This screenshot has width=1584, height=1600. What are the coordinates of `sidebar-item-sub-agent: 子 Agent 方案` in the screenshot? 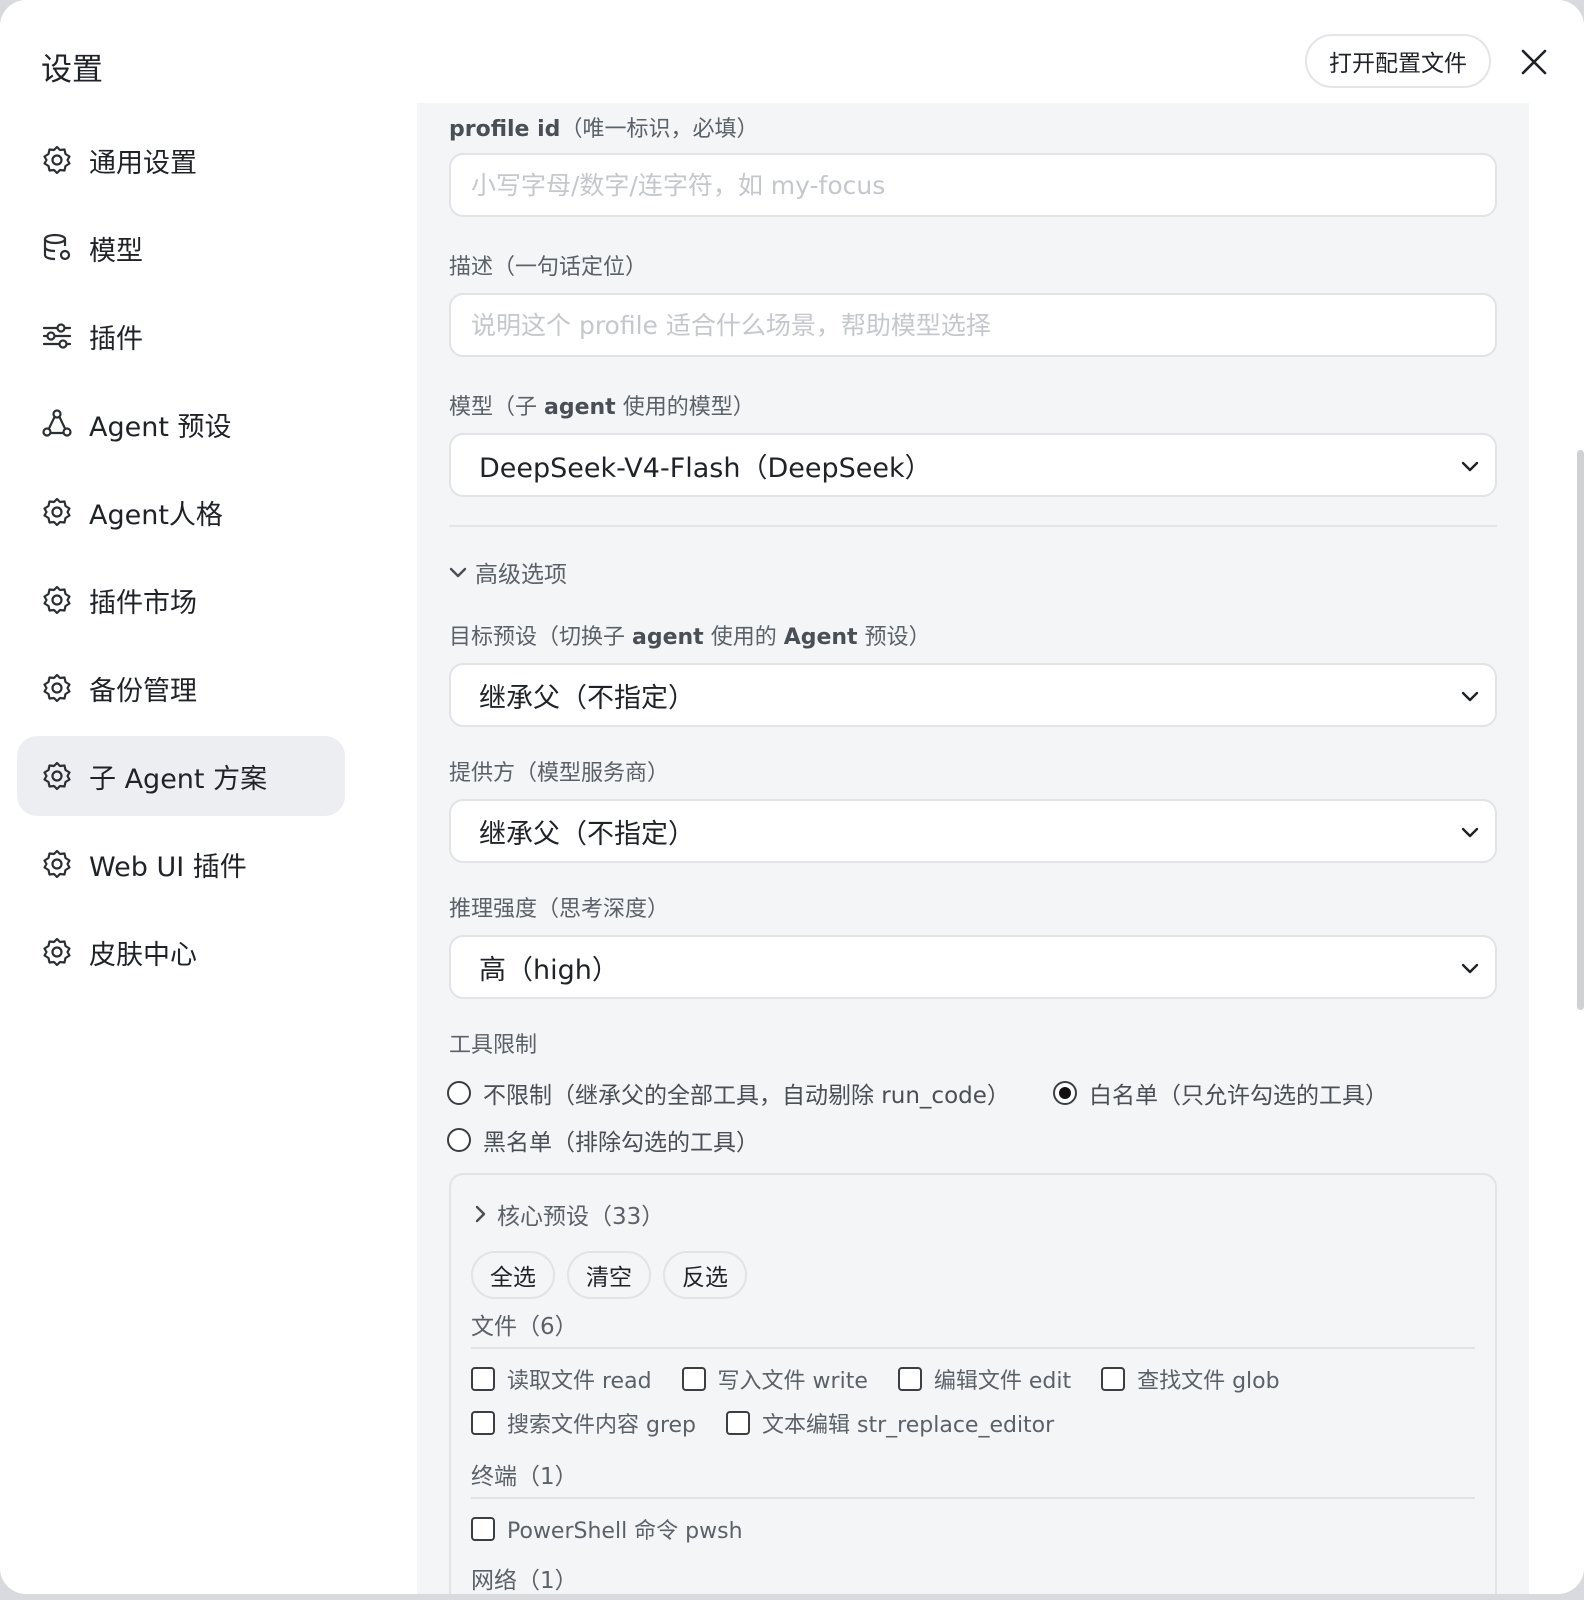 It's located at (181, 776).